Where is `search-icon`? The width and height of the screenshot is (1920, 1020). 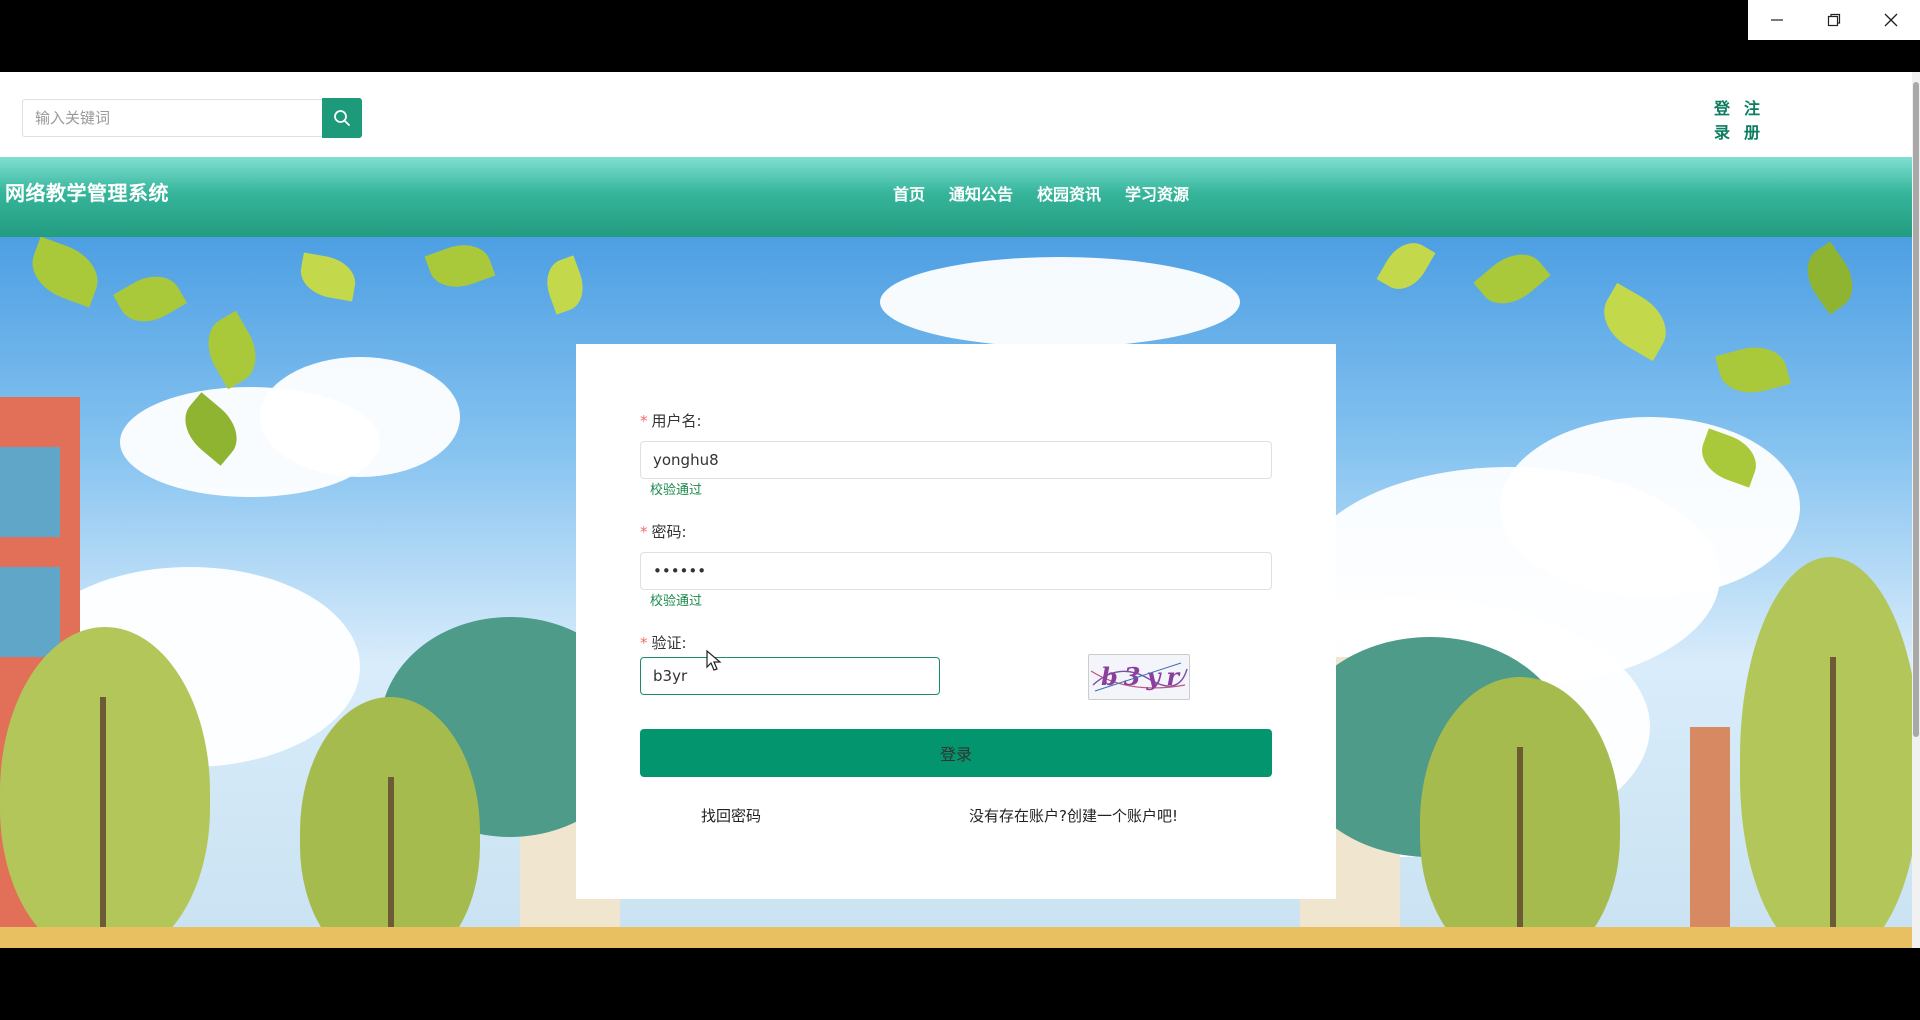
search-icon is located at coordinates (342, 118).